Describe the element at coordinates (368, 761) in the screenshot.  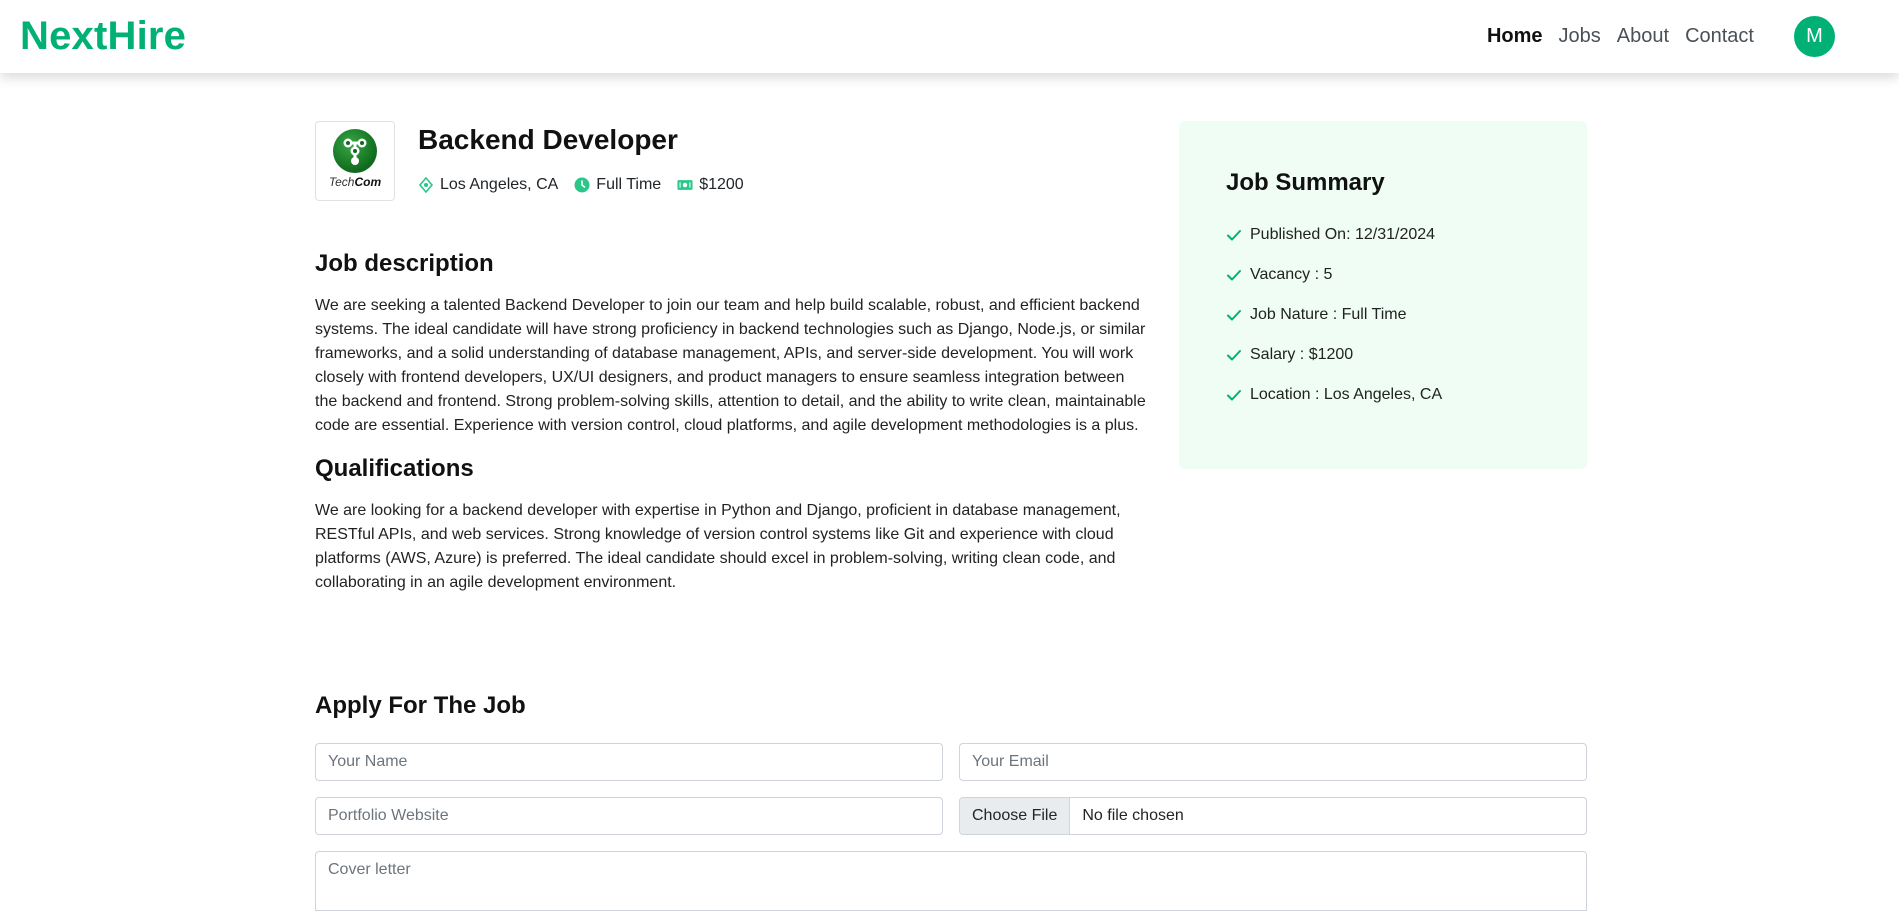
I see `name-input-placeholder: Your Name` at that location.